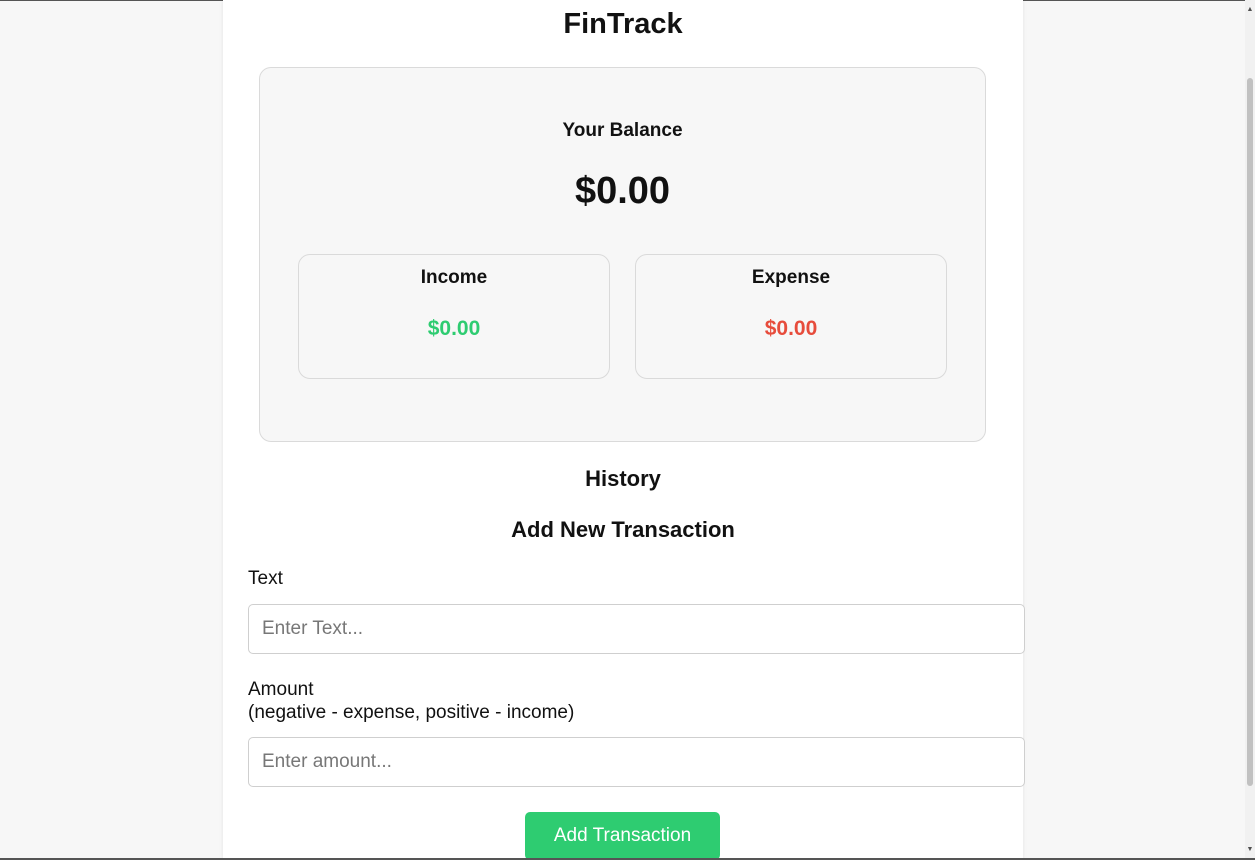 Image resolution: width=1255 pixels, height=860 pixels. Describe the element at coordinates (1250, 10) in the screenshot. I see `triangle-up-icon: ▲` at that location.